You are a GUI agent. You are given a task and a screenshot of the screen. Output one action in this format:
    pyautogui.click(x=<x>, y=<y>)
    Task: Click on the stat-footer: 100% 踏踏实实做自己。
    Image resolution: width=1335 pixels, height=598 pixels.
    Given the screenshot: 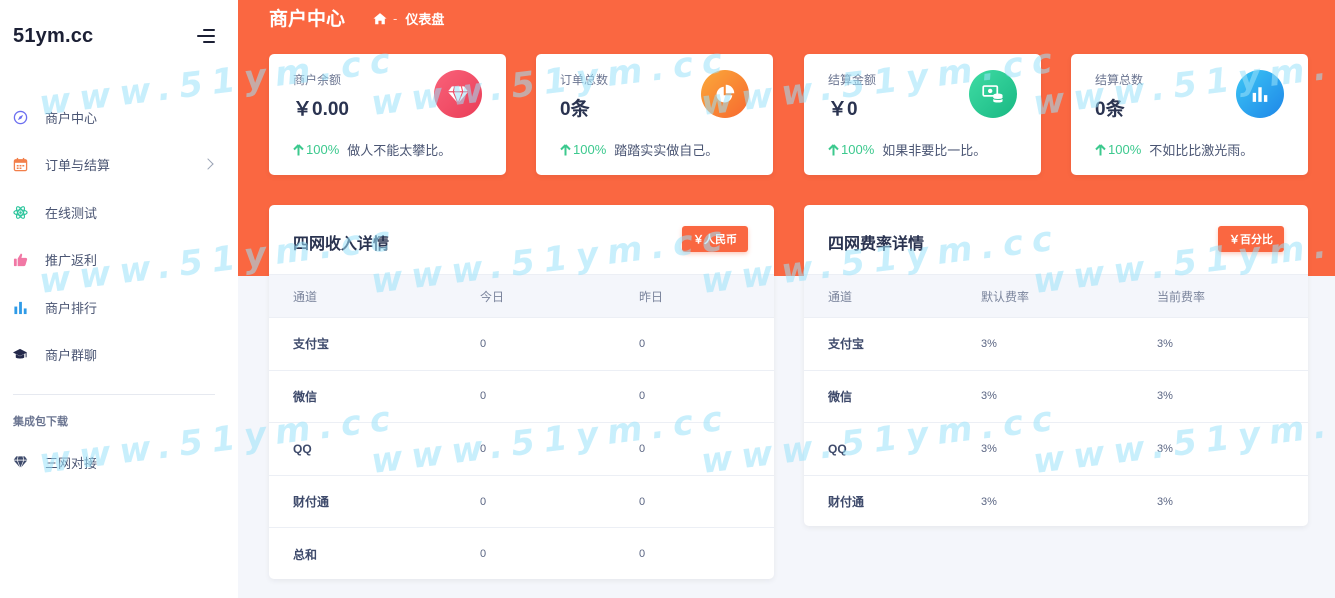 What is the action you would take?
    pyautogui.click(x=639, y=149)
    